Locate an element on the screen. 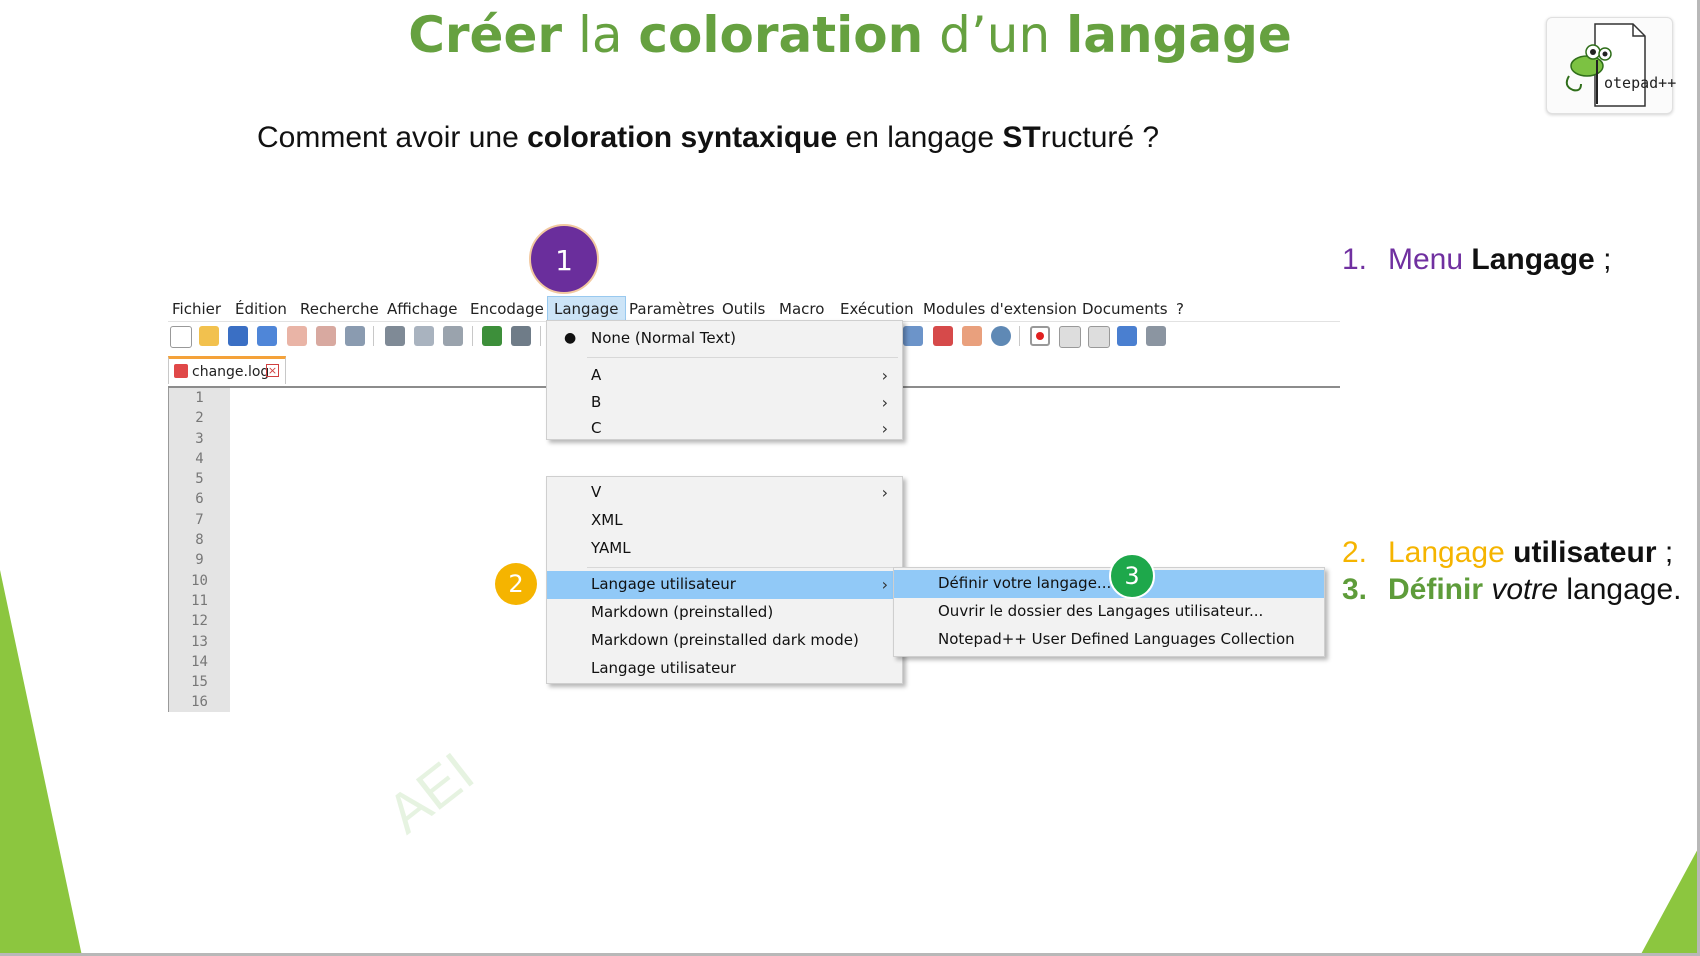 This screenshot has height=956, width=1700. menu-item-langage-utilisateur: Langage utilisateur › is located at coordinates (724, 585).